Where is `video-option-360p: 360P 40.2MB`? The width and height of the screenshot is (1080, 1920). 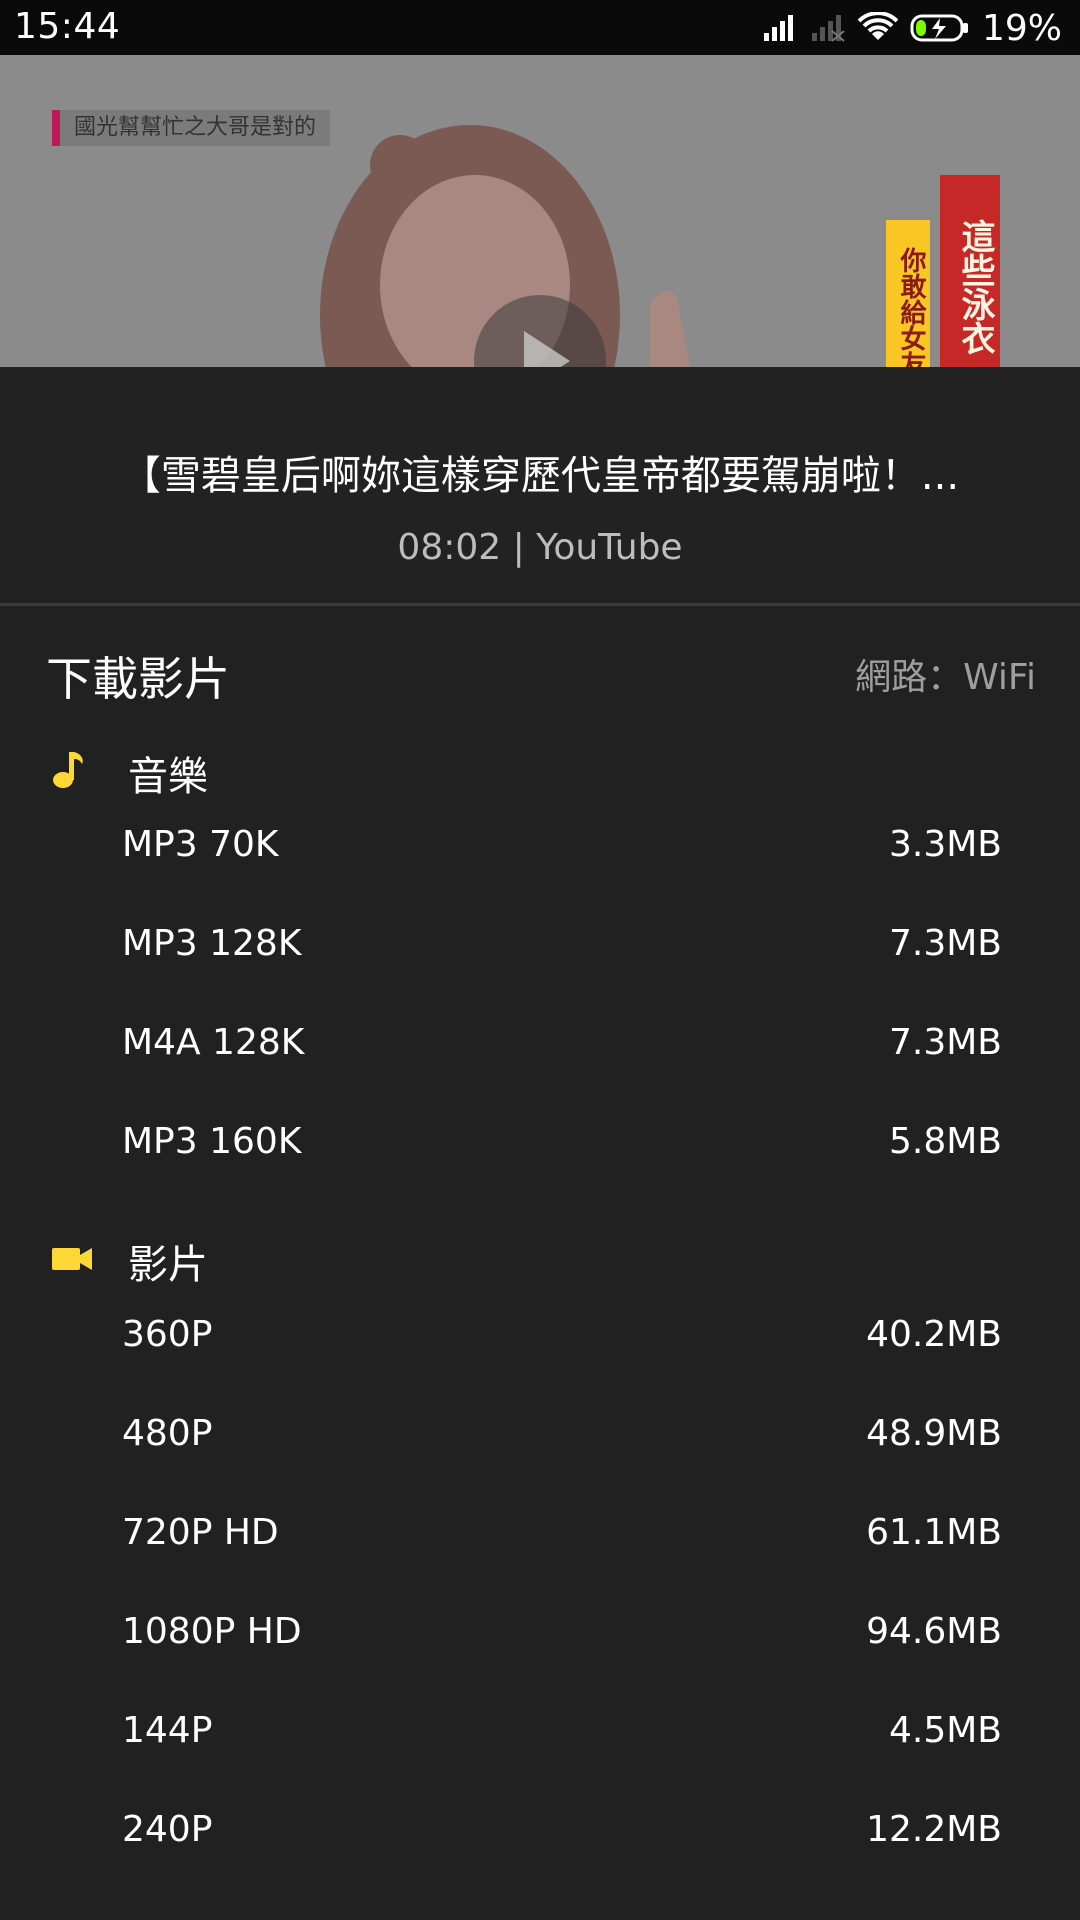 video-option-360p: 360P 40.2MB is located at coordinates (540, 1335).